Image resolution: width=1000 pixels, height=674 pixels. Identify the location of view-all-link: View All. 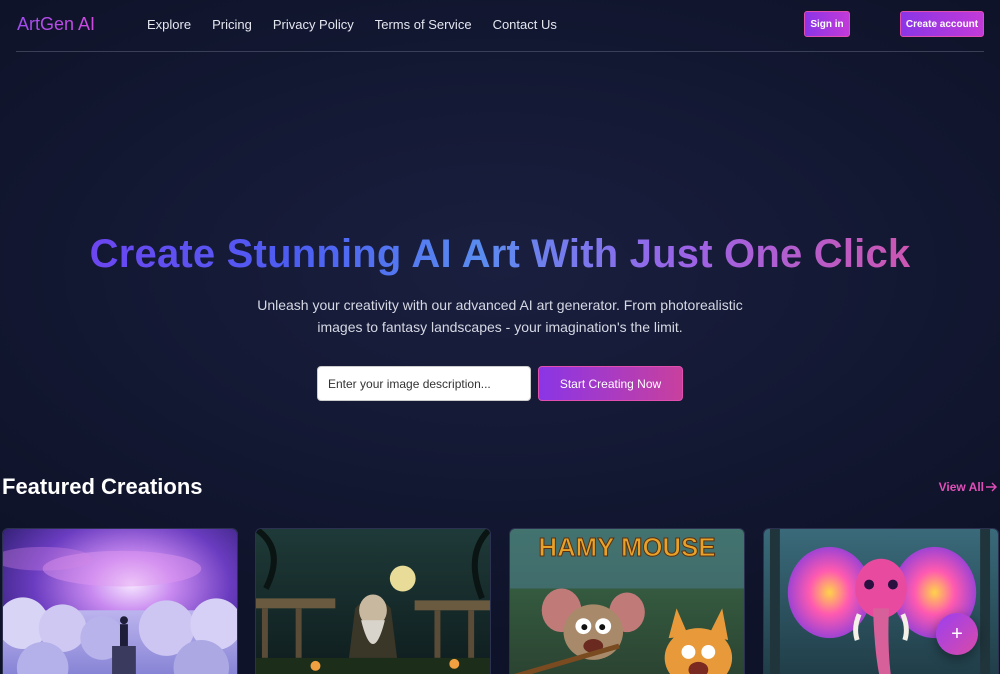
(968, 487).